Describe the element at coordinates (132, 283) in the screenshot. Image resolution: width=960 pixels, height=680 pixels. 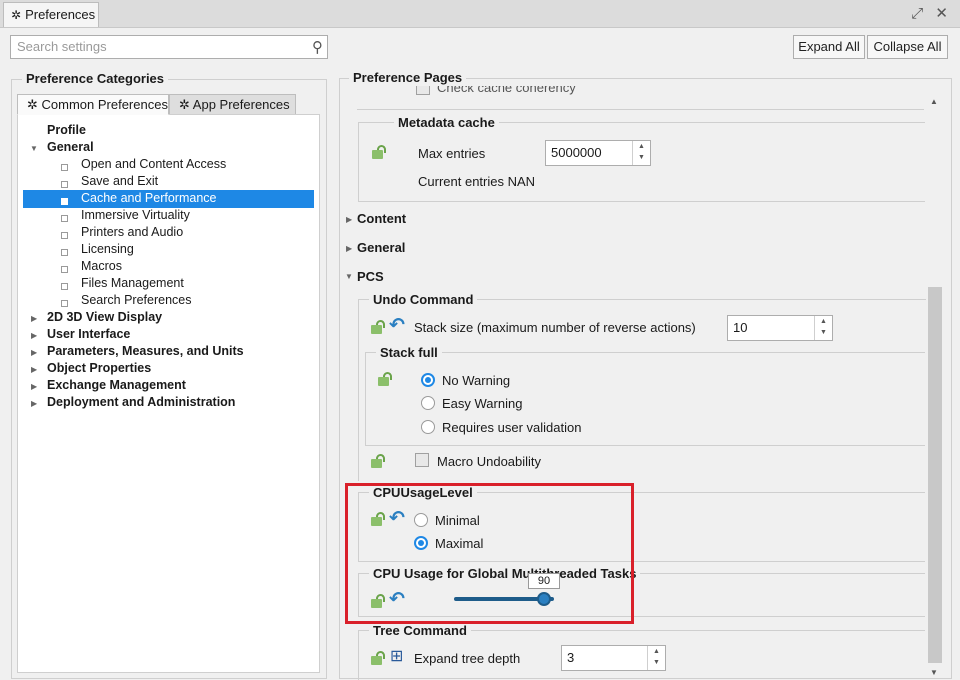
I see `tree-item-files-management: Files Management` at that location.